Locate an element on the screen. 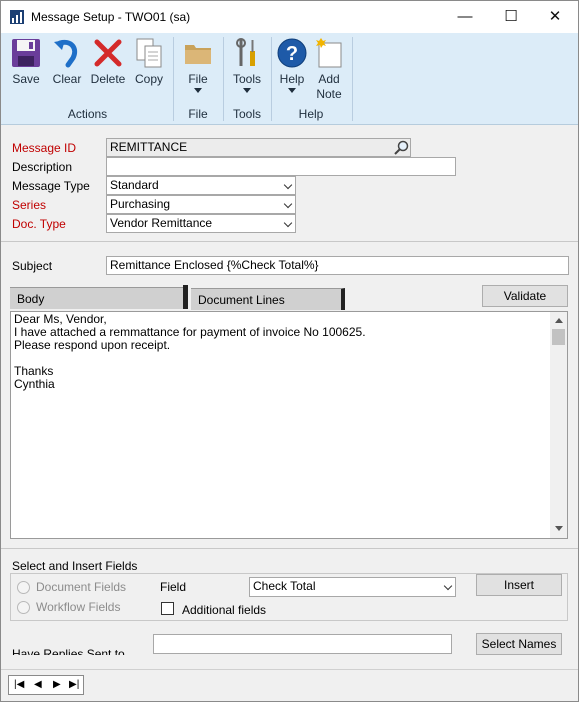  previous-record-icon: ◀ is located at coordinates (38, 684).